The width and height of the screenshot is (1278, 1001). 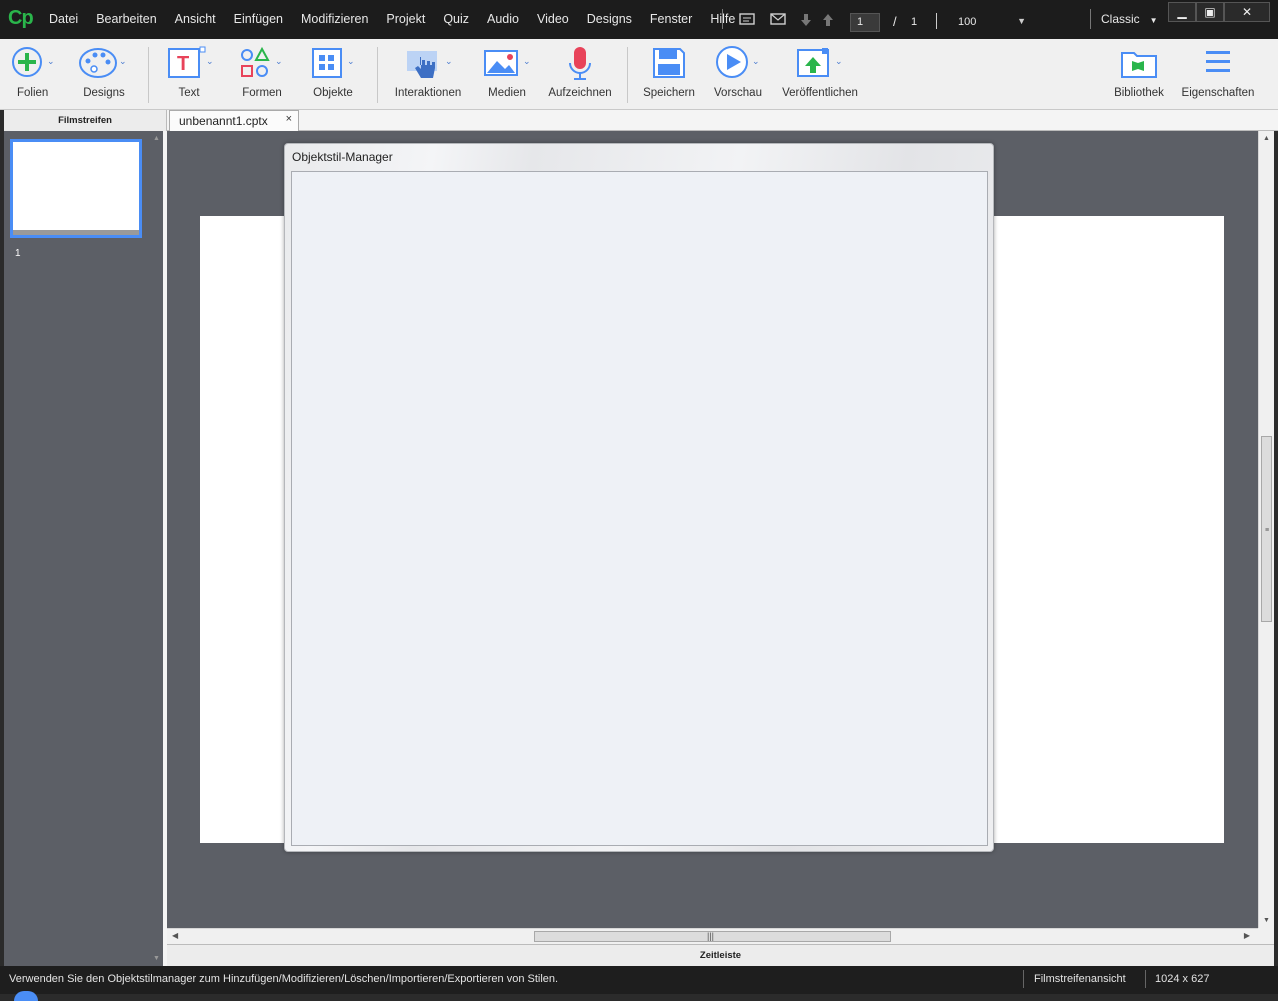 I want to click on menu-fenster: Fenster, so click(x=671, y=19).